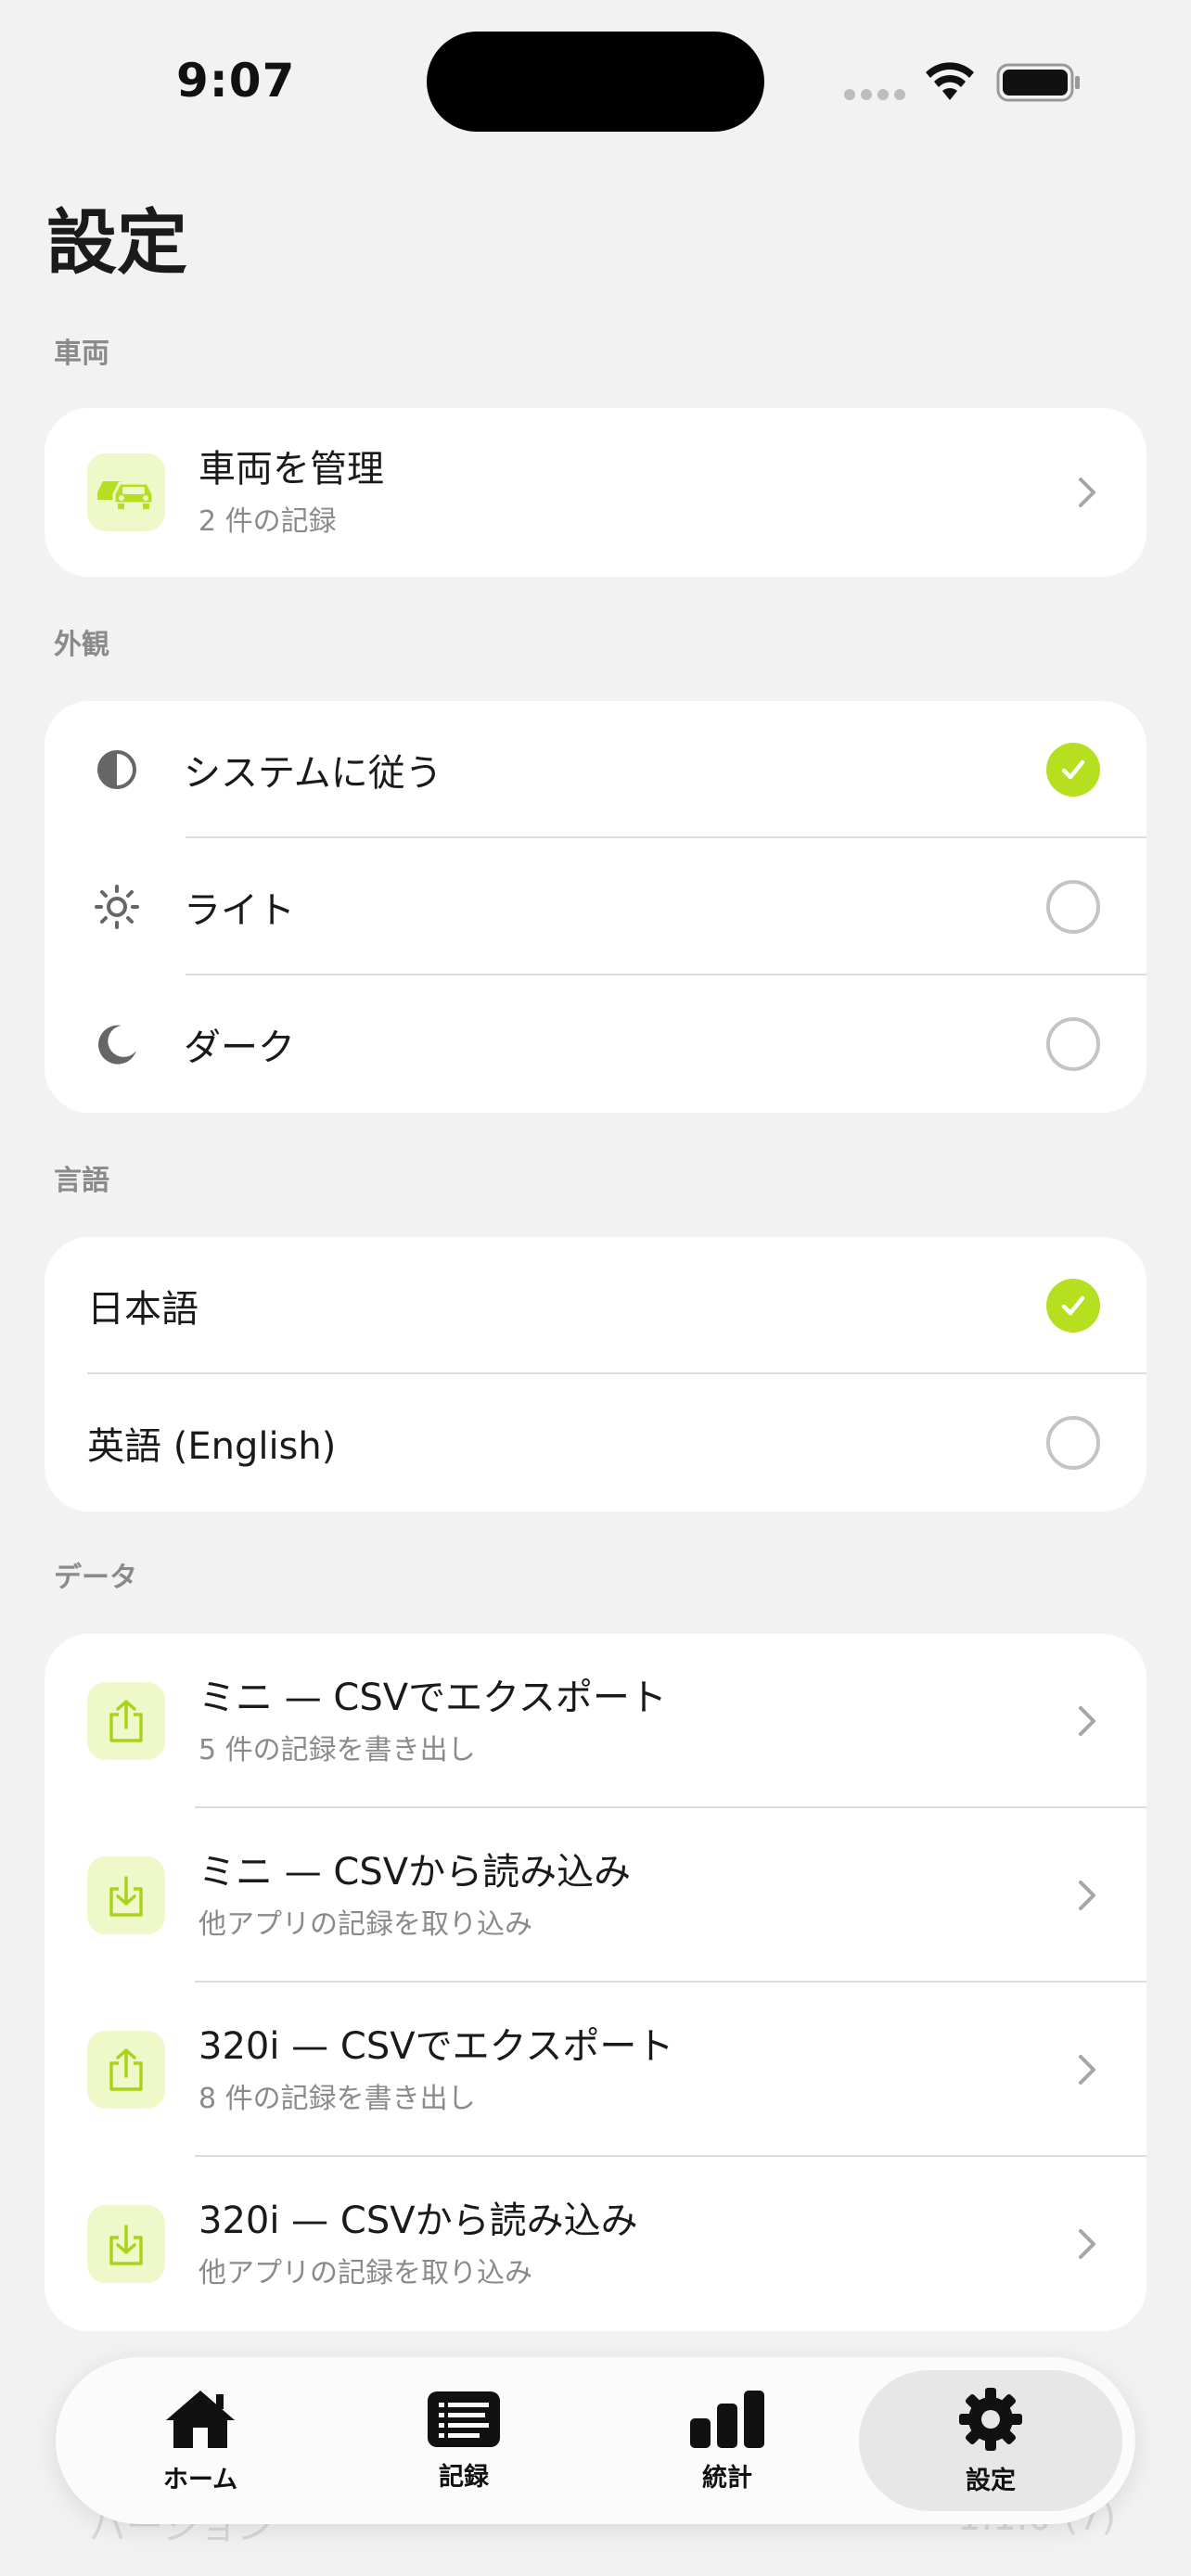 The height and width of the screenshot is (2576, 1191). What do you see at coordinates (415, 1873) in the screenshot?
I see `data-row-title: ミニ — CSVから読み込み` at bounding box center [415, 1873].